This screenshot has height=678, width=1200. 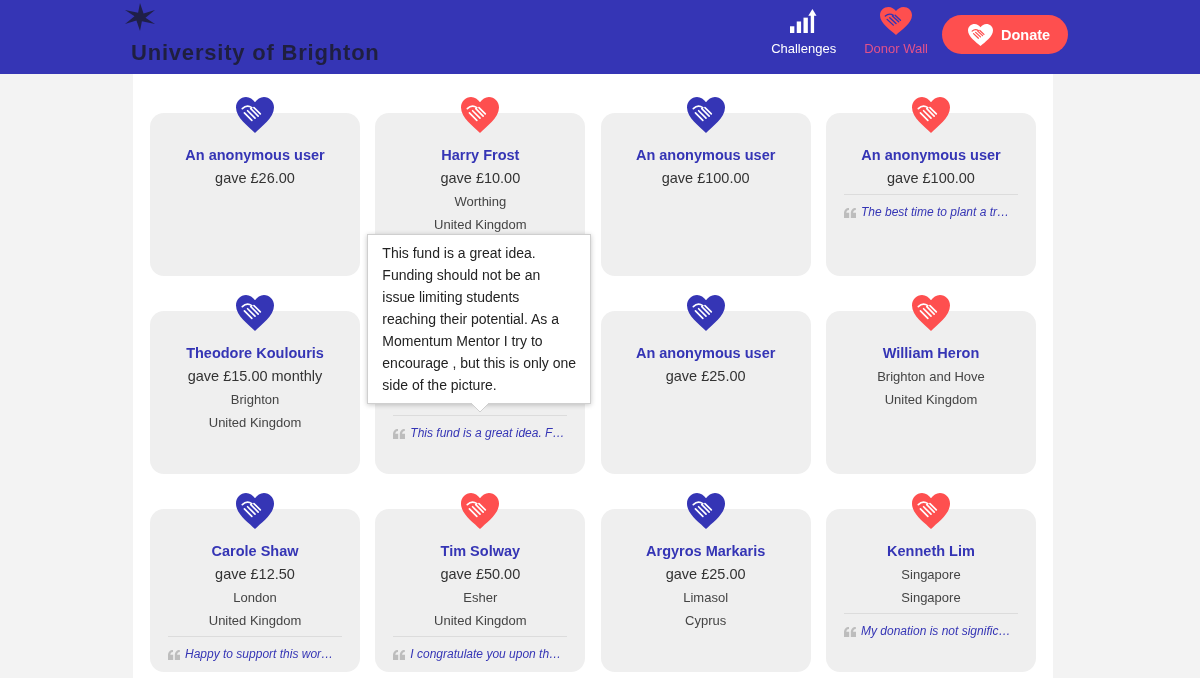 I want to click on donor-city: Worthing, so click(x=480, y=202).